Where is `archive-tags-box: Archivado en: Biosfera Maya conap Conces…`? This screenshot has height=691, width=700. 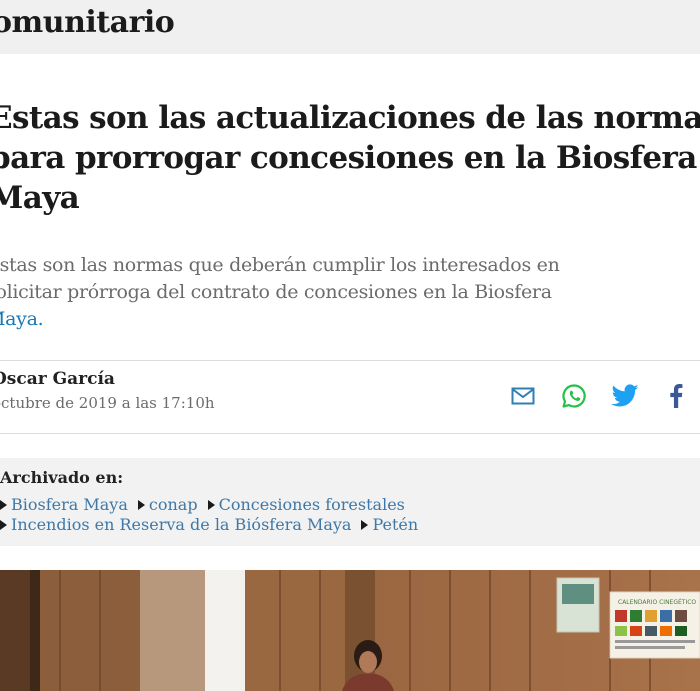
archive-tags-box: Archivado en: Biosfera Maya conap Conces… is located at coordinates (350, 502).